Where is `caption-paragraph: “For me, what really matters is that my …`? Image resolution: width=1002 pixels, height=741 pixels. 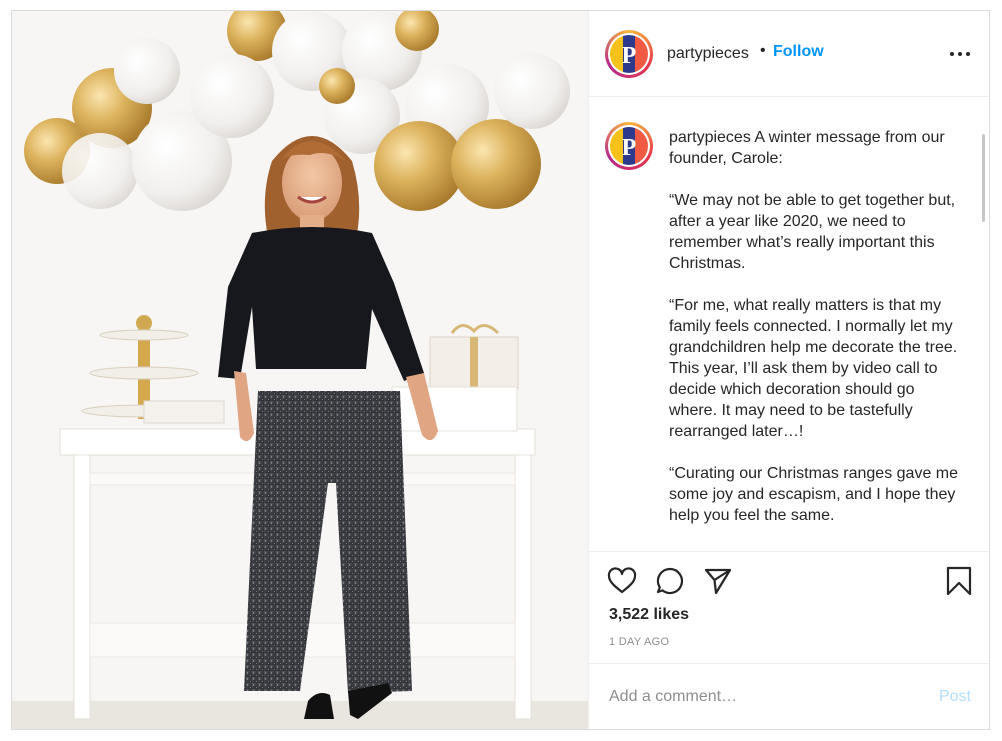
caption-paragraph: “For me, what really matters is that my … is located at coordinates (813, 368).